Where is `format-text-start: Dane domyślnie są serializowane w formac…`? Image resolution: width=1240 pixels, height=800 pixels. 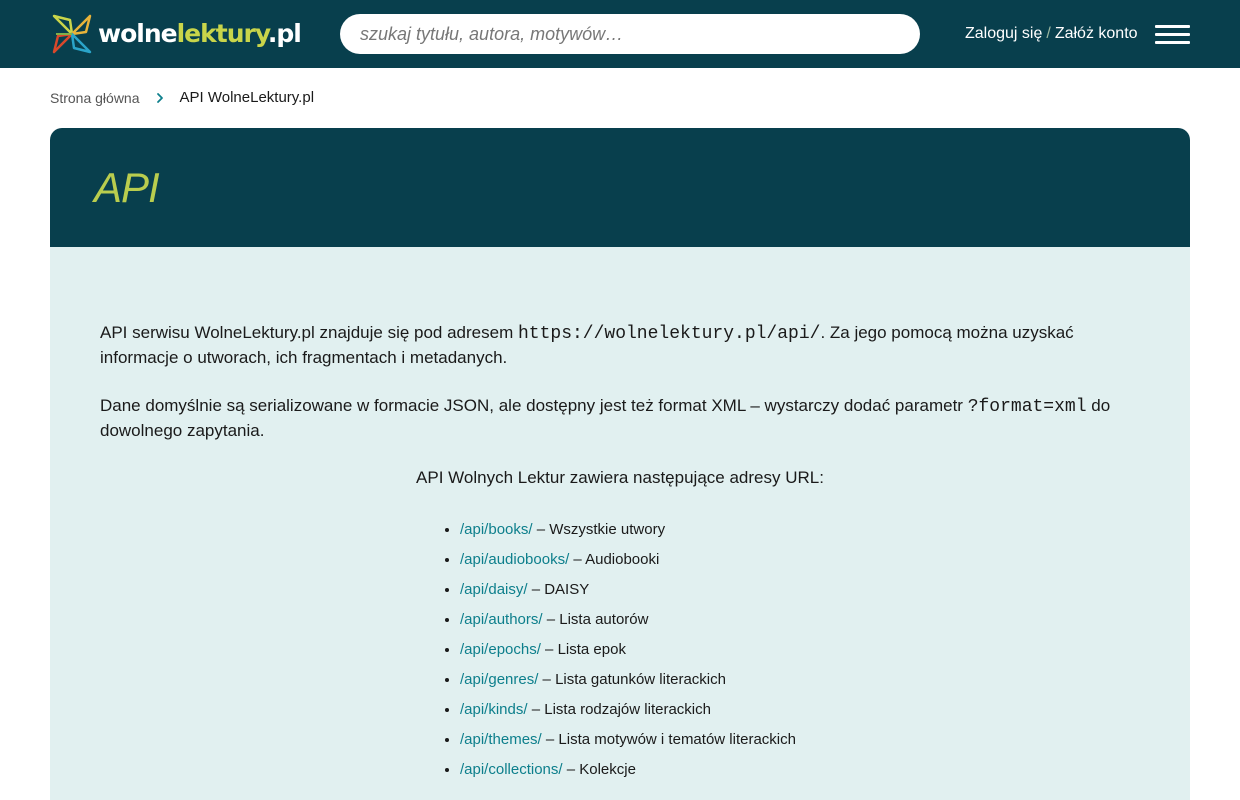
format-text-start: Dane domyślnie są serializowane w formac… is located at coordinates (534, 405).